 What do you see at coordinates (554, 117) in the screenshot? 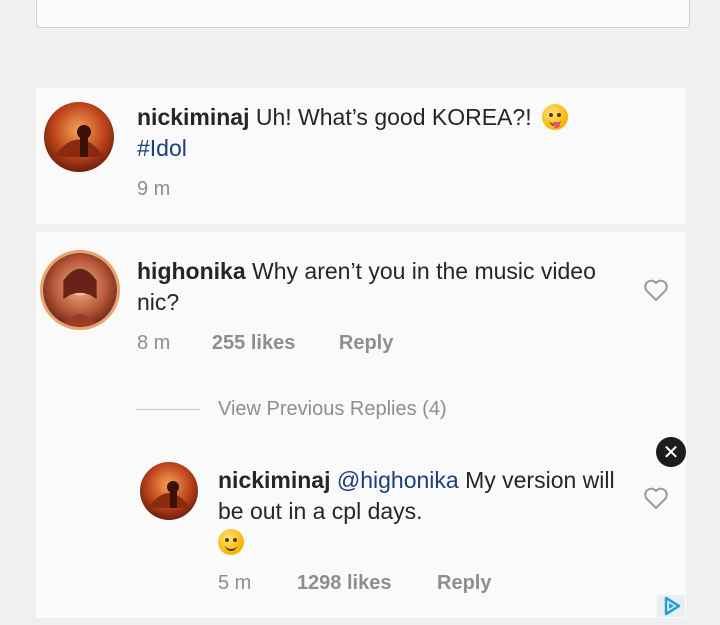
I see `winking-tongue-emoji-icon` at bounding box center [554, 117].